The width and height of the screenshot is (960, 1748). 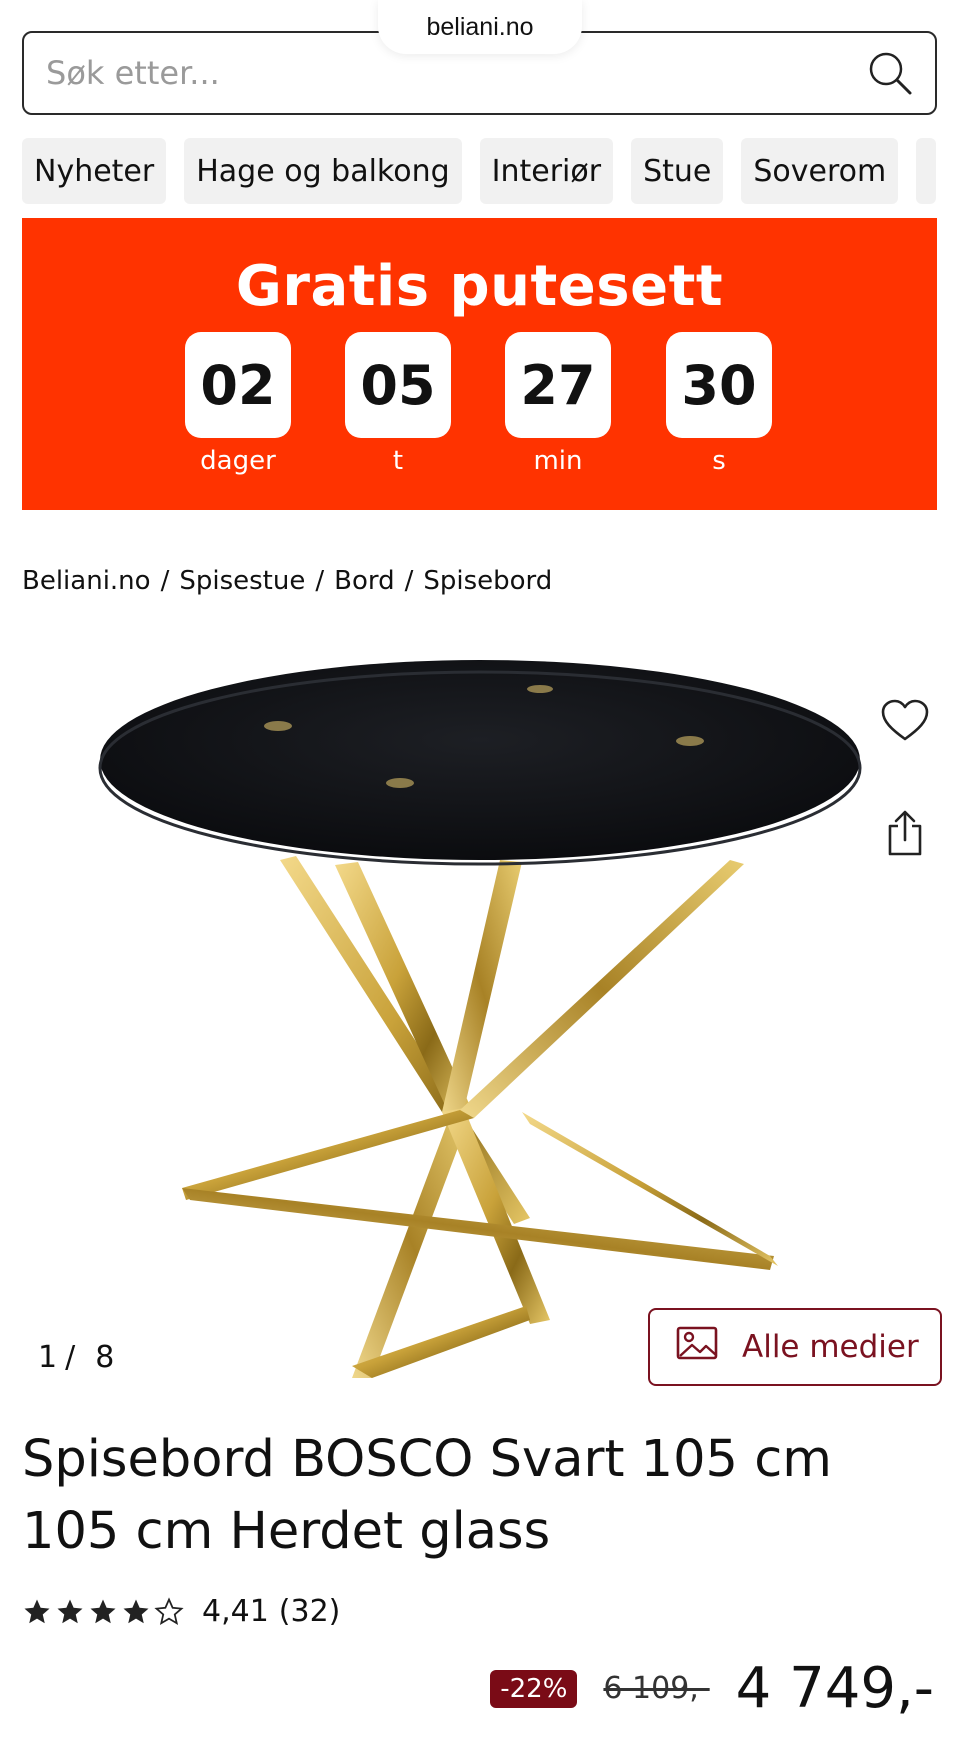 What do you see at coordinates (456, 73) in the screenshot?
I see `search-input` at bounding box center [456, 73].